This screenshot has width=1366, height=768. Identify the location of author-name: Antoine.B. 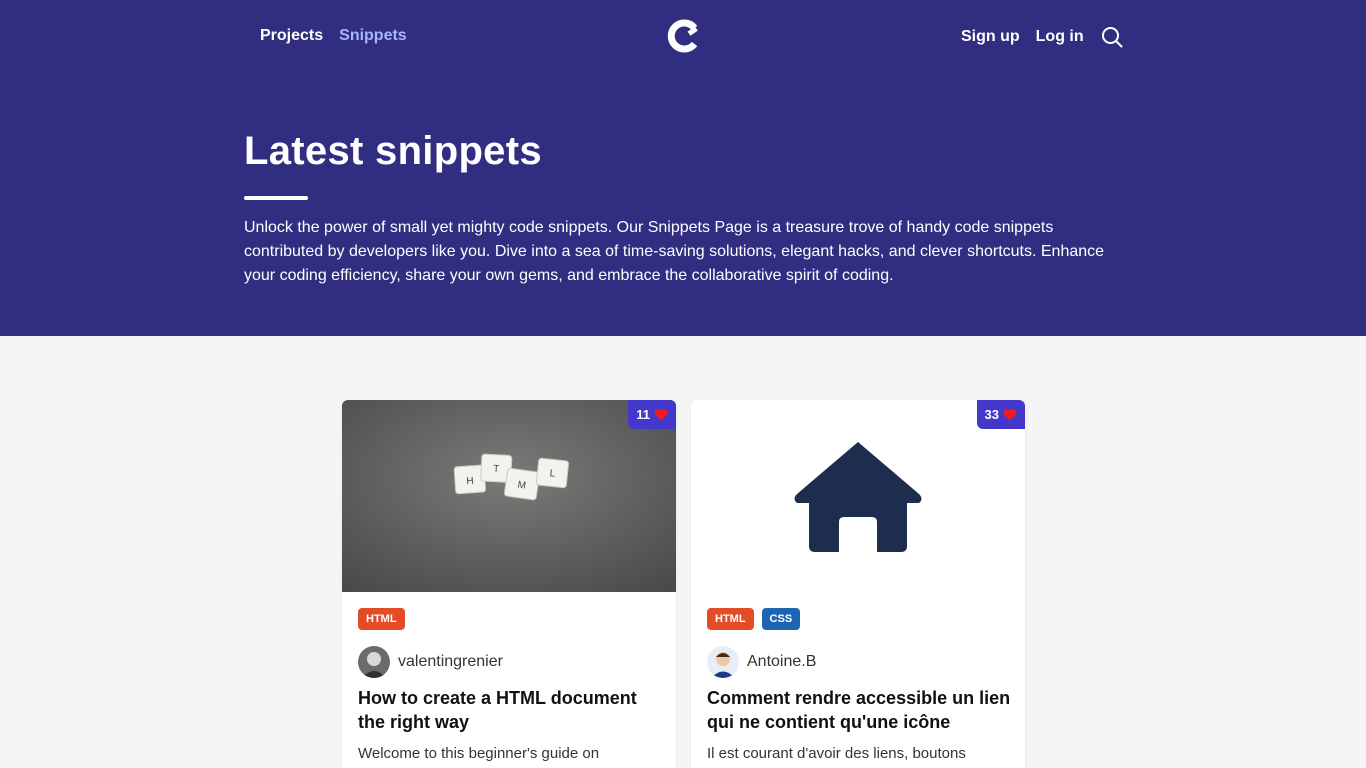
(782, 661).